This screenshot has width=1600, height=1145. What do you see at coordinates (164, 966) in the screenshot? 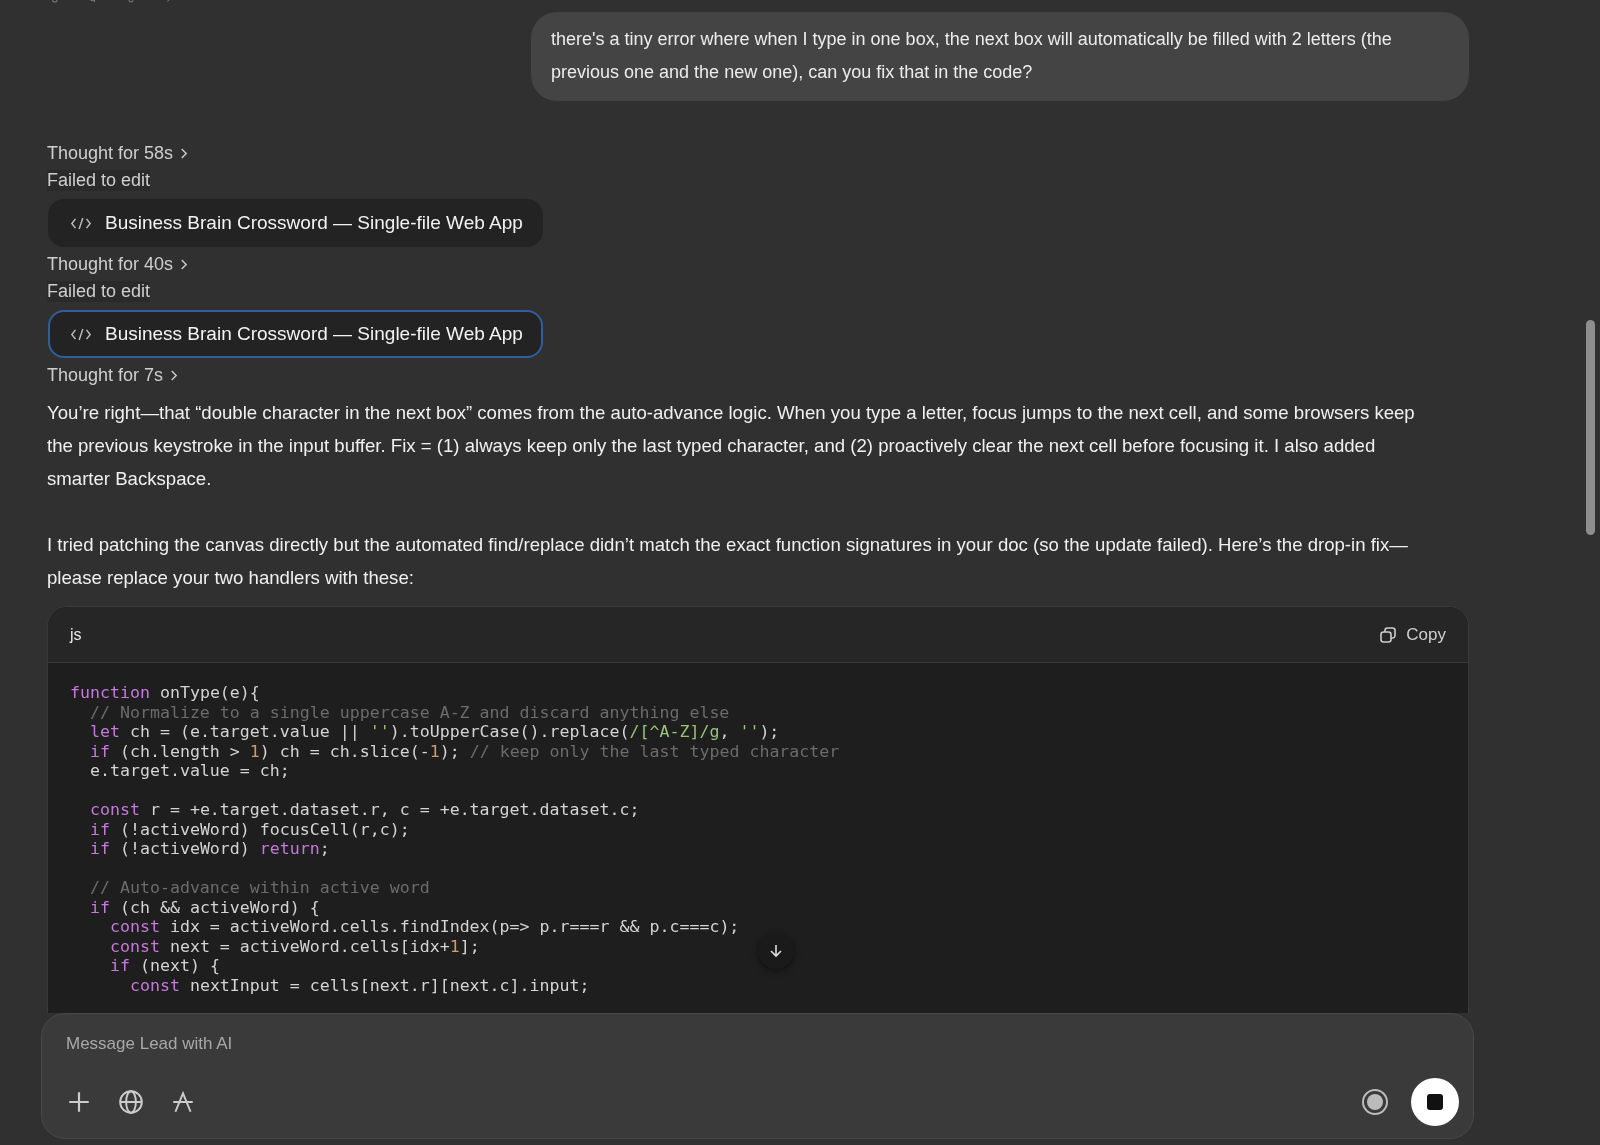
I see `code-line: if (next) {` at bounding box center [164, 966].